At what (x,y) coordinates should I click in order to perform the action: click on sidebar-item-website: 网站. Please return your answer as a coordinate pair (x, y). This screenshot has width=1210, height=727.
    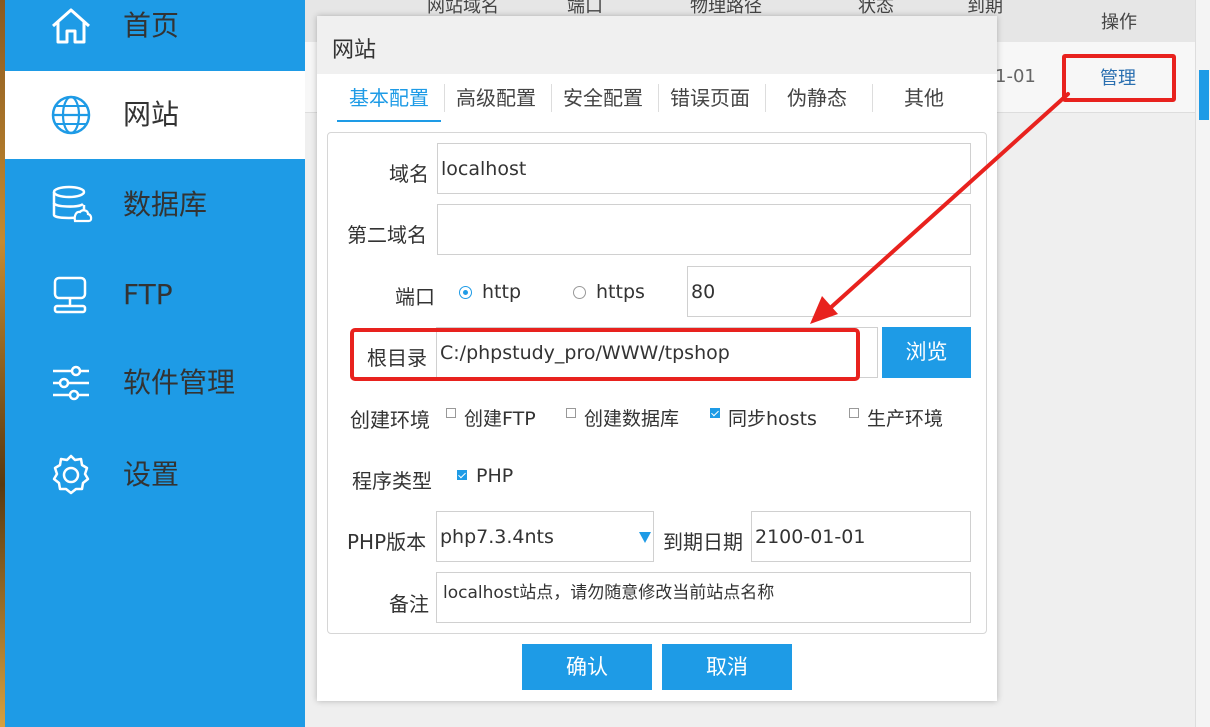
    Looking at the image, I should click on (155, 115).